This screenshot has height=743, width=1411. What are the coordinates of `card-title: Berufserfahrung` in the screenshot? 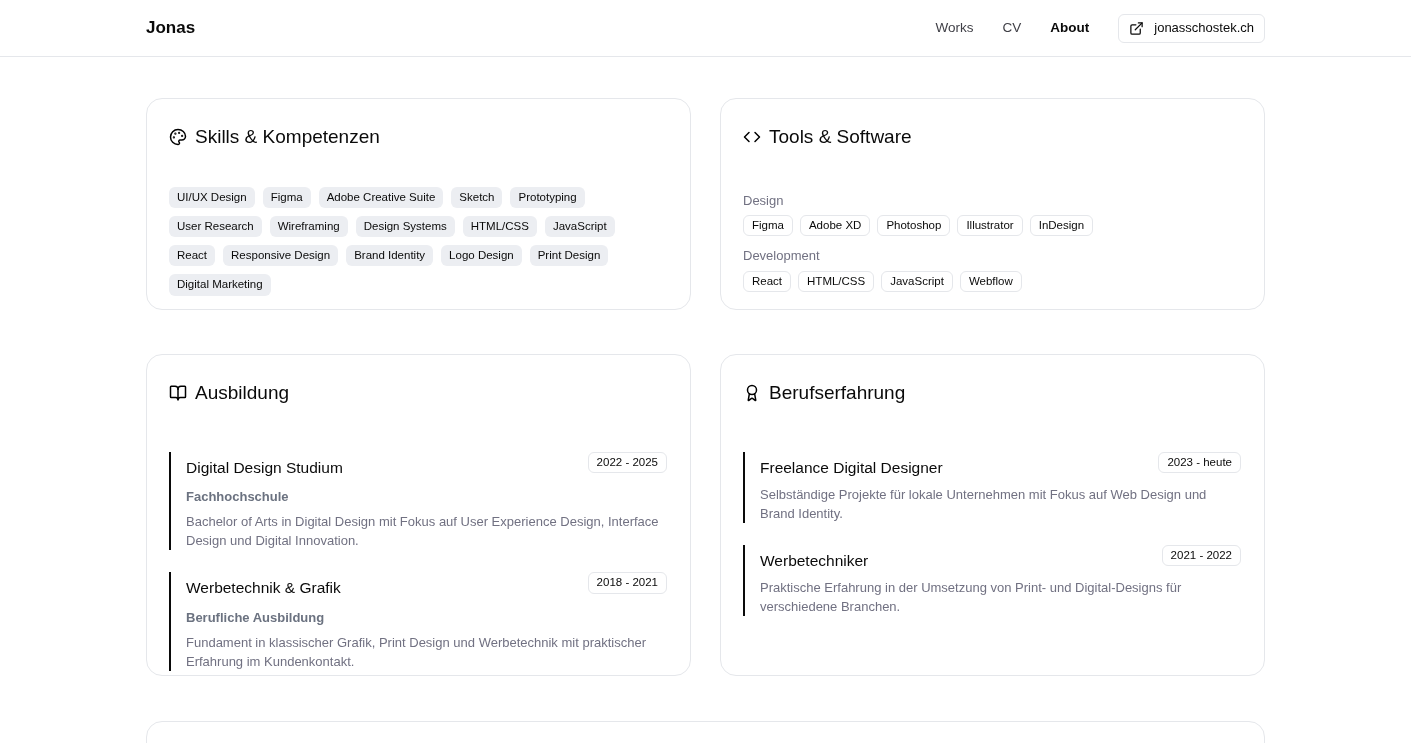 It's located at (837, 393).